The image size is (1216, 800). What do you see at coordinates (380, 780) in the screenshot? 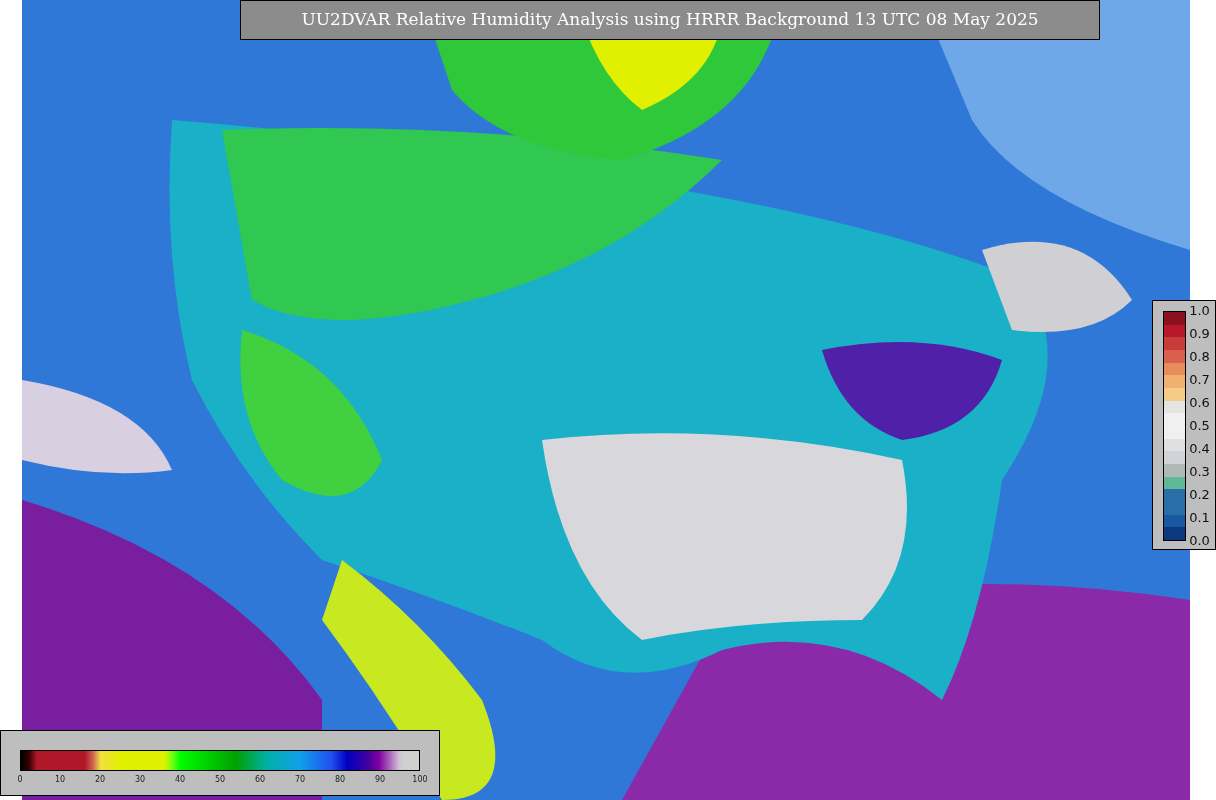
I see `tick-label: 90` at bounding box center [380, 780].